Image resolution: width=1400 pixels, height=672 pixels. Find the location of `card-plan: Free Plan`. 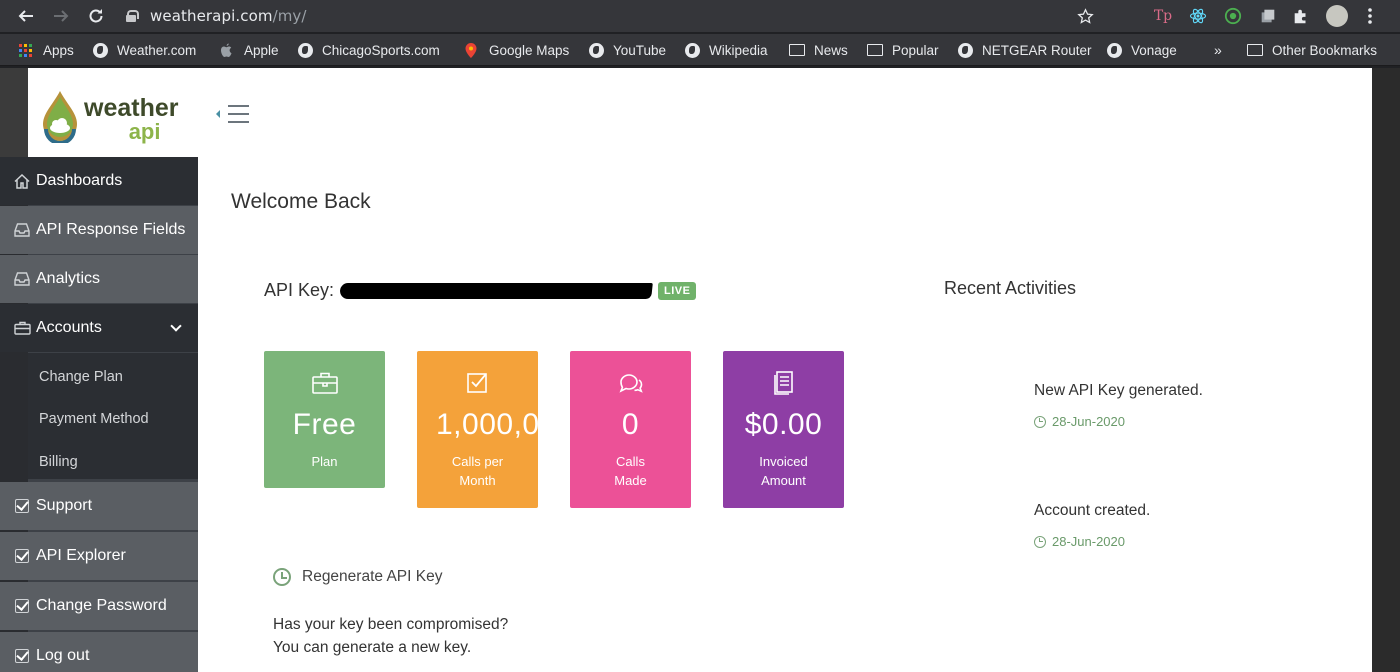

card-plan: Free Plan is located at coordinates (324, 419).